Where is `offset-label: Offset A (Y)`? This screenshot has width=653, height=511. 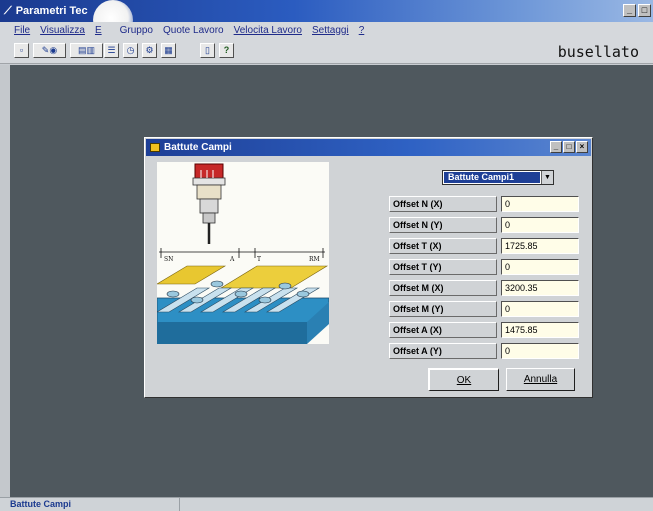
offset-label: Offset A (Y) is located at coordinates (443, 351).